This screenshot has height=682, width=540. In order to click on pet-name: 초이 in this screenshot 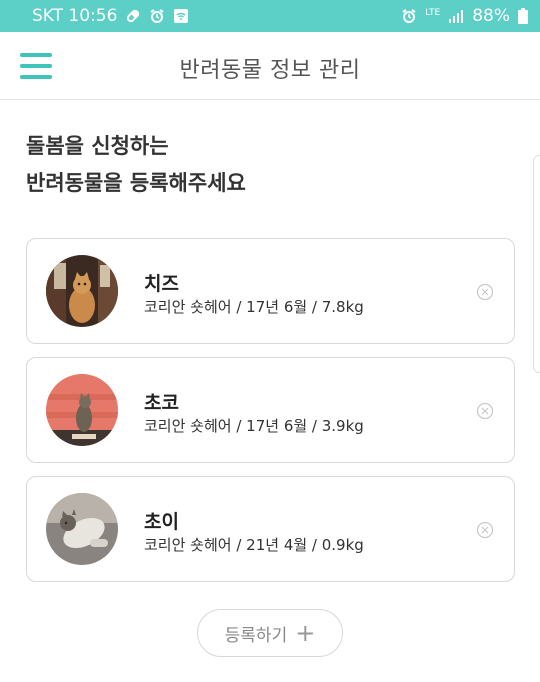, I will do `click(161, 522)`.